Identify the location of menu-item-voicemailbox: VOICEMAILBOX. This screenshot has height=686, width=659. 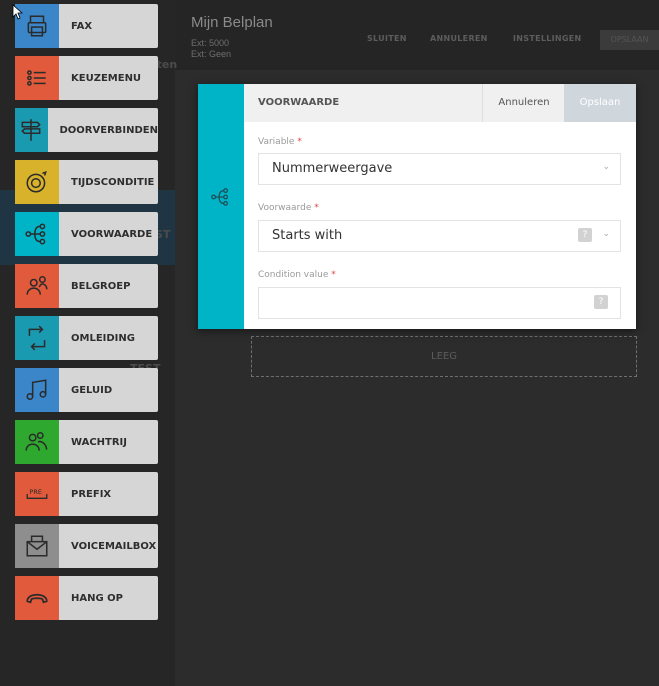
(86, 546).